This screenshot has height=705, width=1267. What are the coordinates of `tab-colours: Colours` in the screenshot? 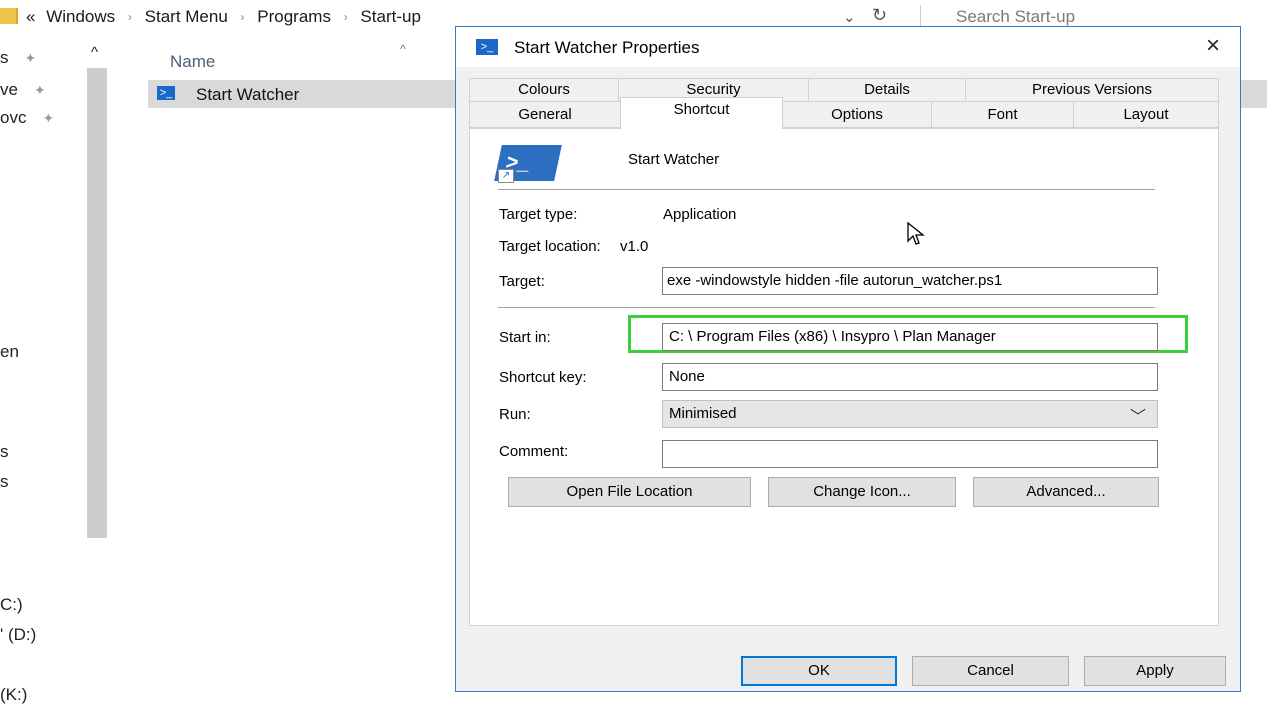 It's located at (544, 90).